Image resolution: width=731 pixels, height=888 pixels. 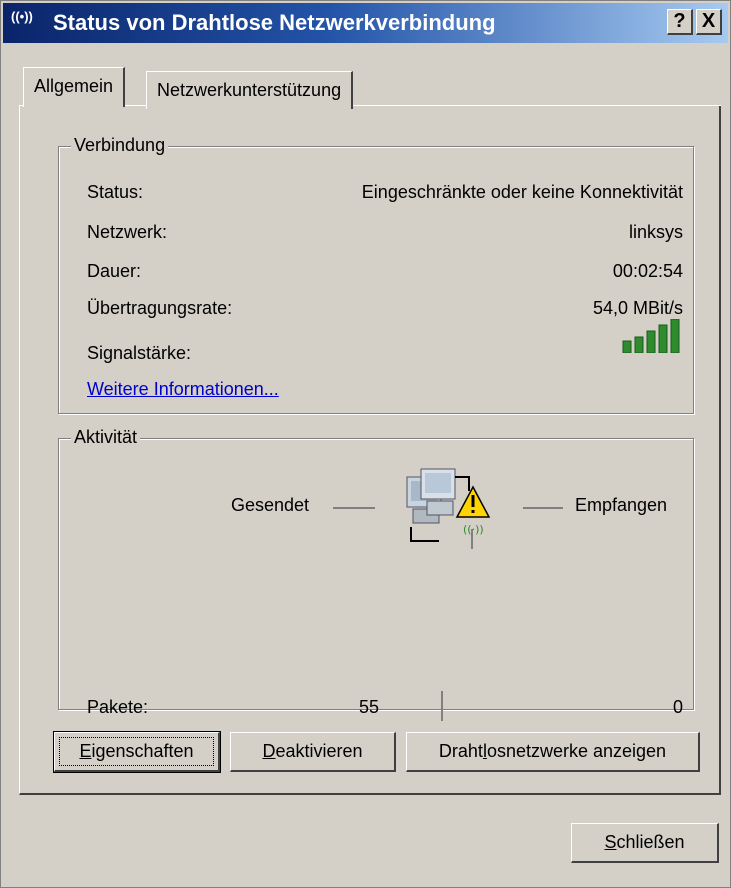 What do you see at coordinates (160, 308) in the screenshot?
I see `speed-label: Übertragungsrate:` at bounding box center [160, 308].